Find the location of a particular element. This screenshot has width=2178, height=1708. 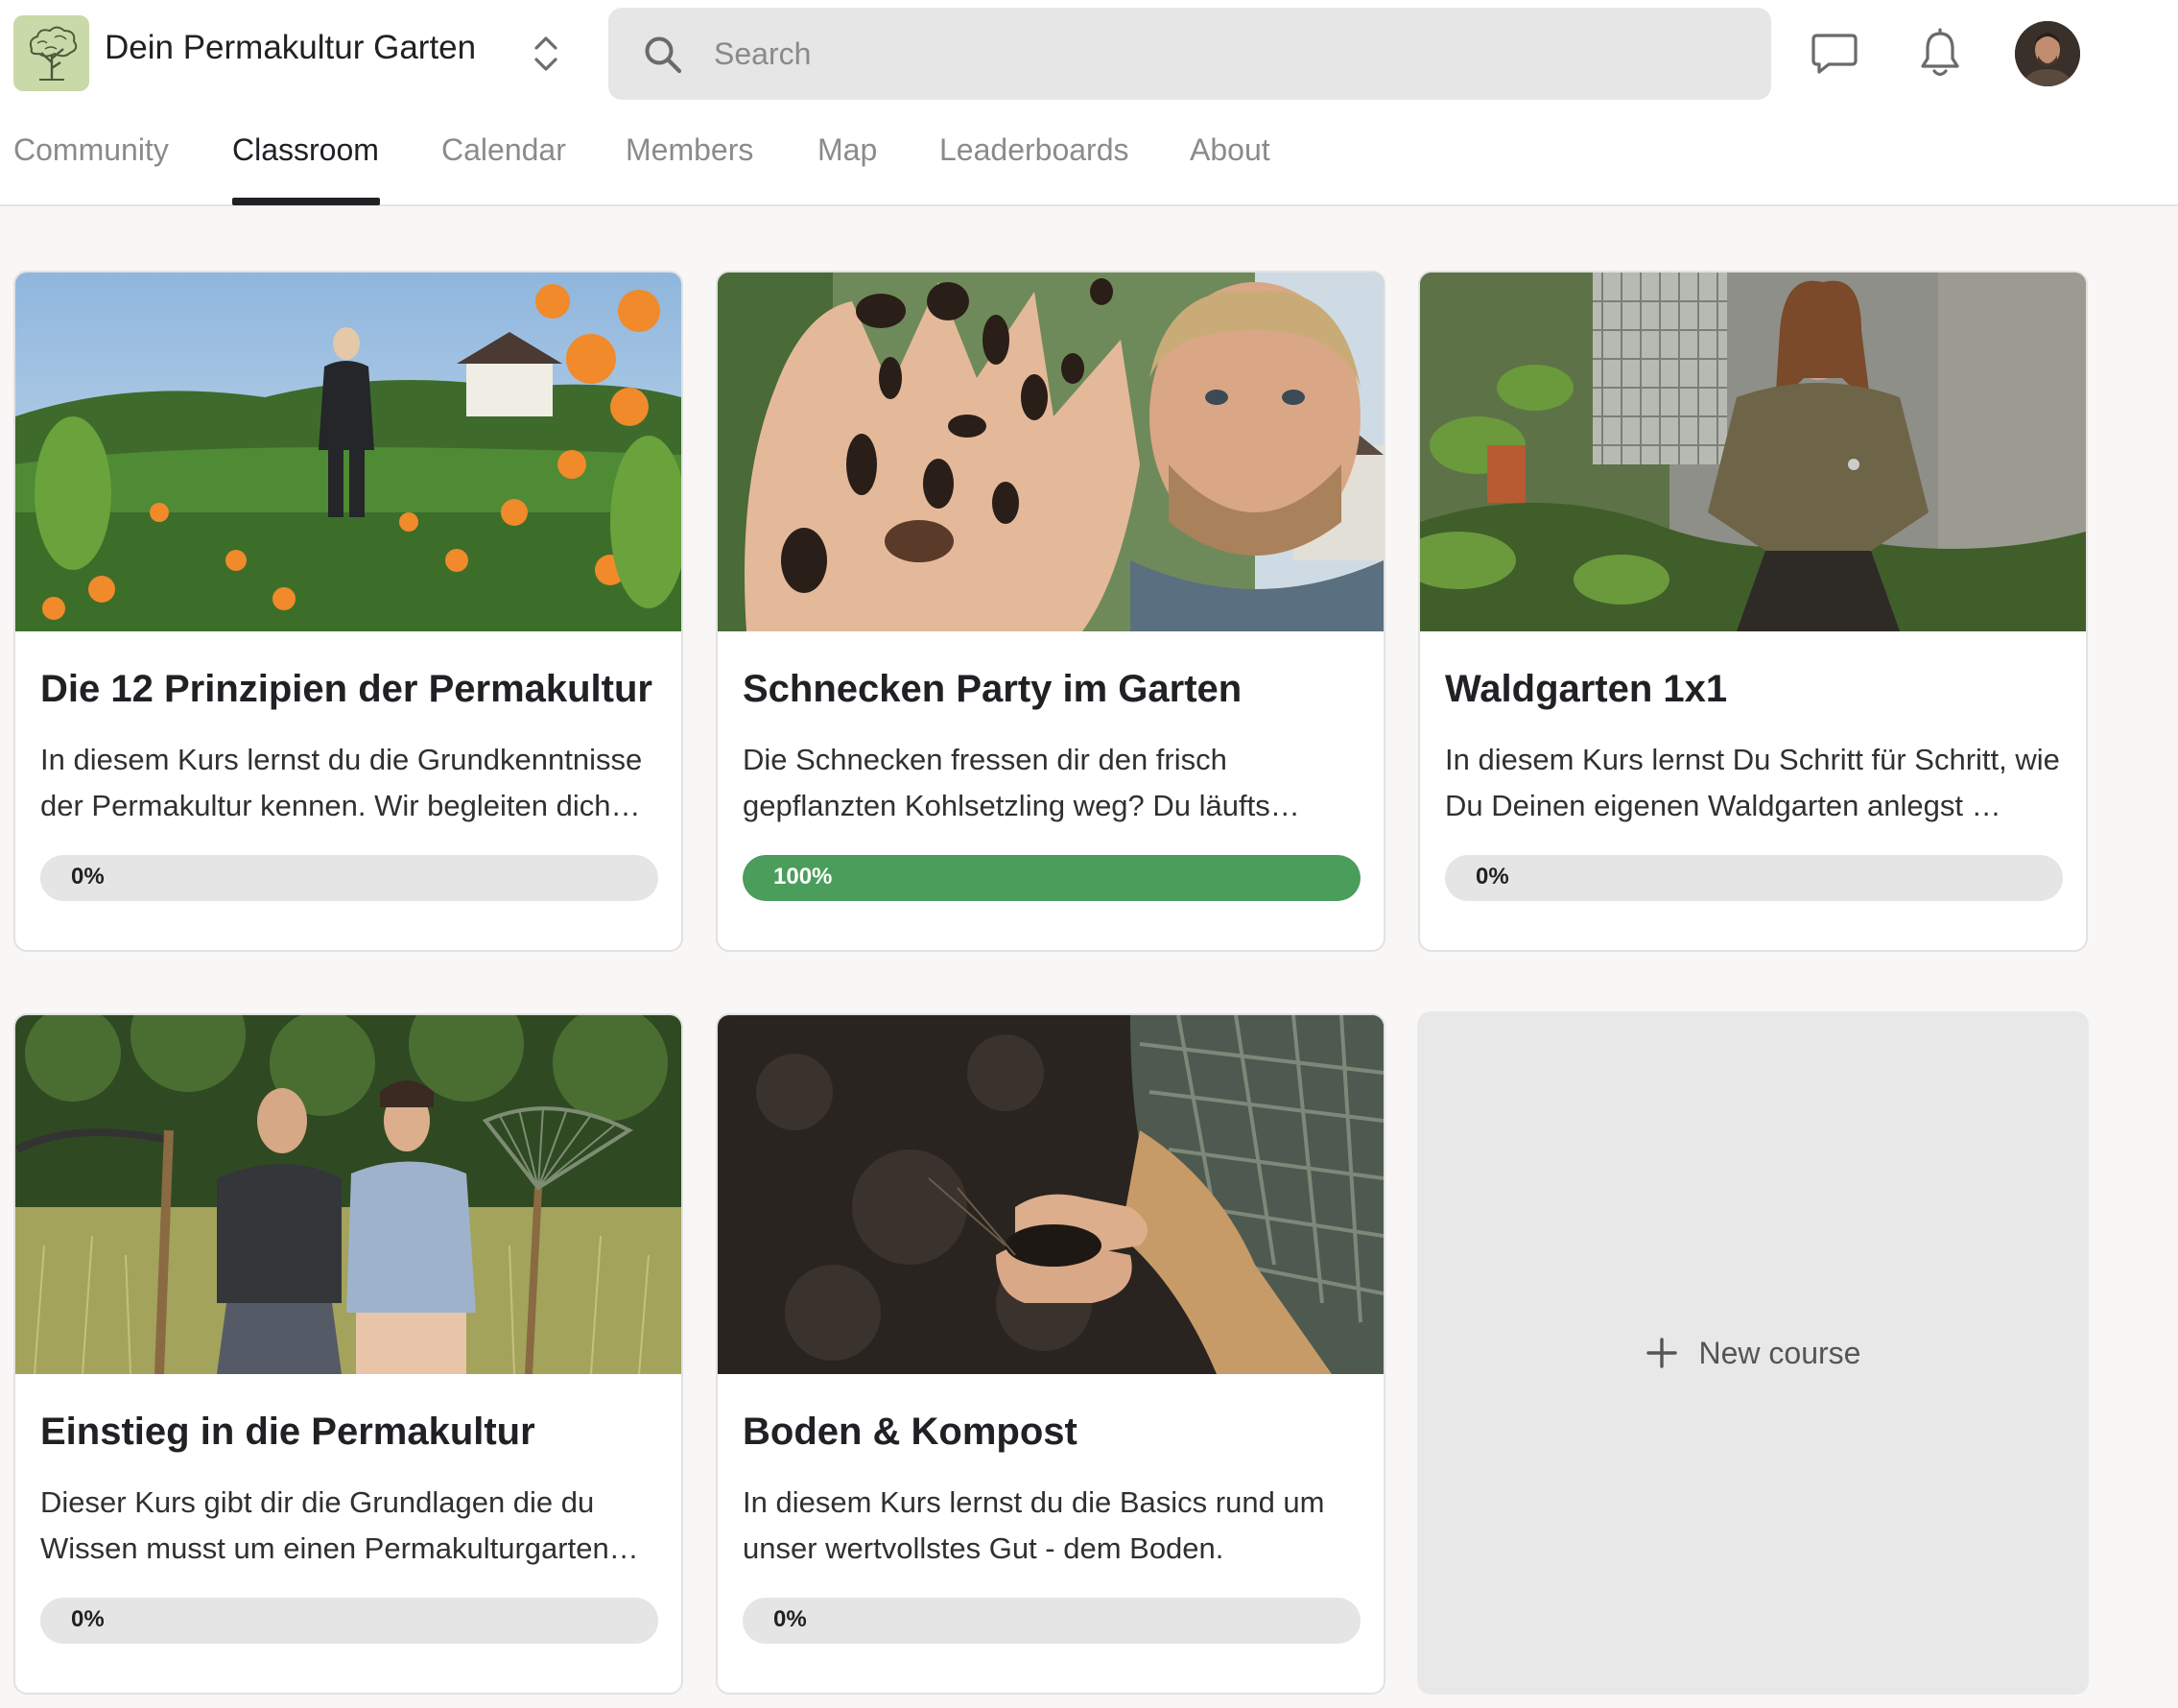

search-icon is located at coordinates (663, 55).